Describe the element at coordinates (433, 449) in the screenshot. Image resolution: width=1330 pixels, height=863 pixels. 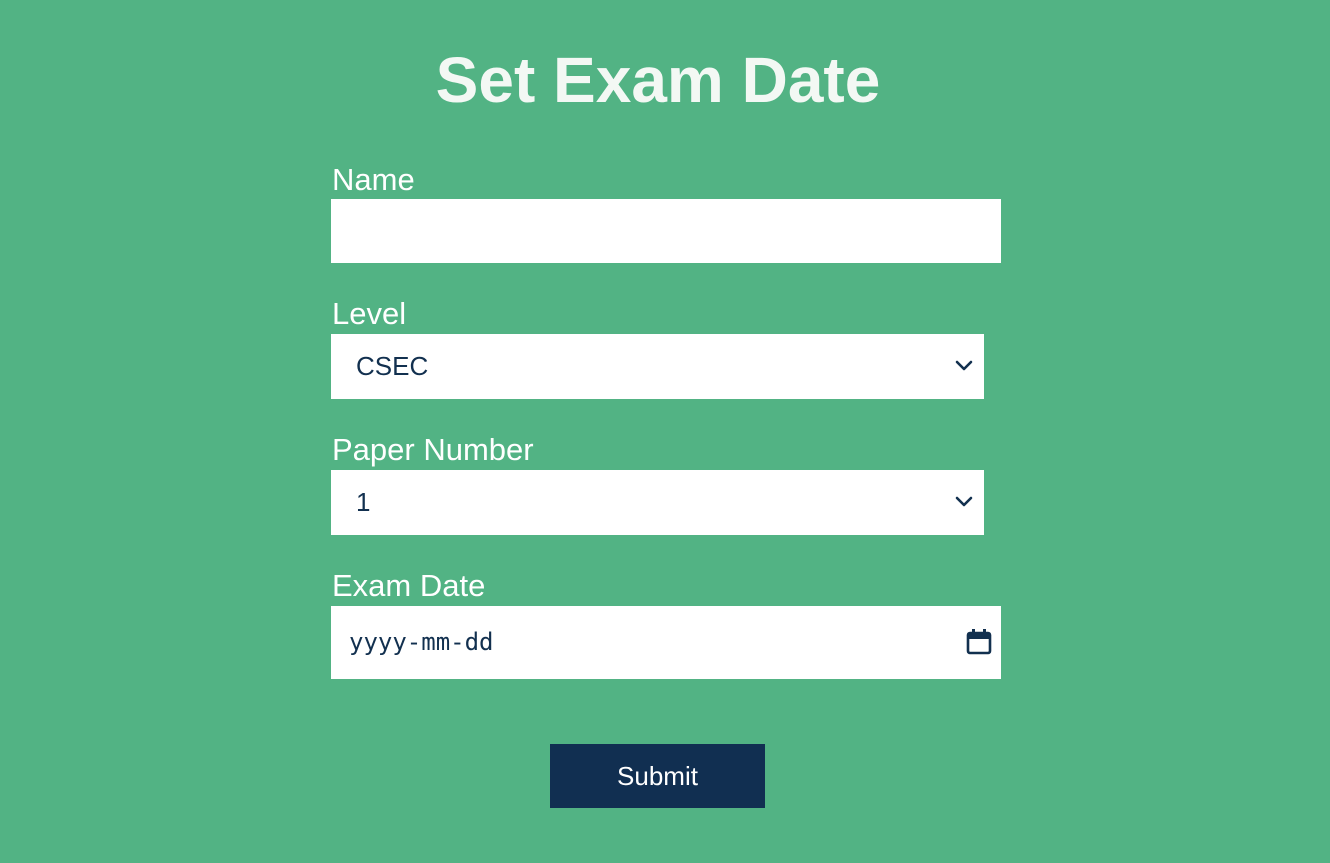
I see `paper-number-label: Paper Number` at that location.